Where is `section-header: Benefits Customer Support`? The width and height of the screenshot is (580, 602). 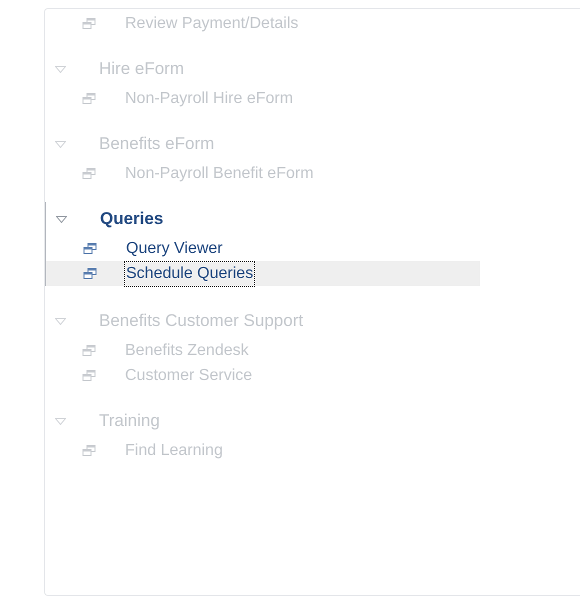
section-header: Benefits Customer Support is located at coordinates (201, 321).